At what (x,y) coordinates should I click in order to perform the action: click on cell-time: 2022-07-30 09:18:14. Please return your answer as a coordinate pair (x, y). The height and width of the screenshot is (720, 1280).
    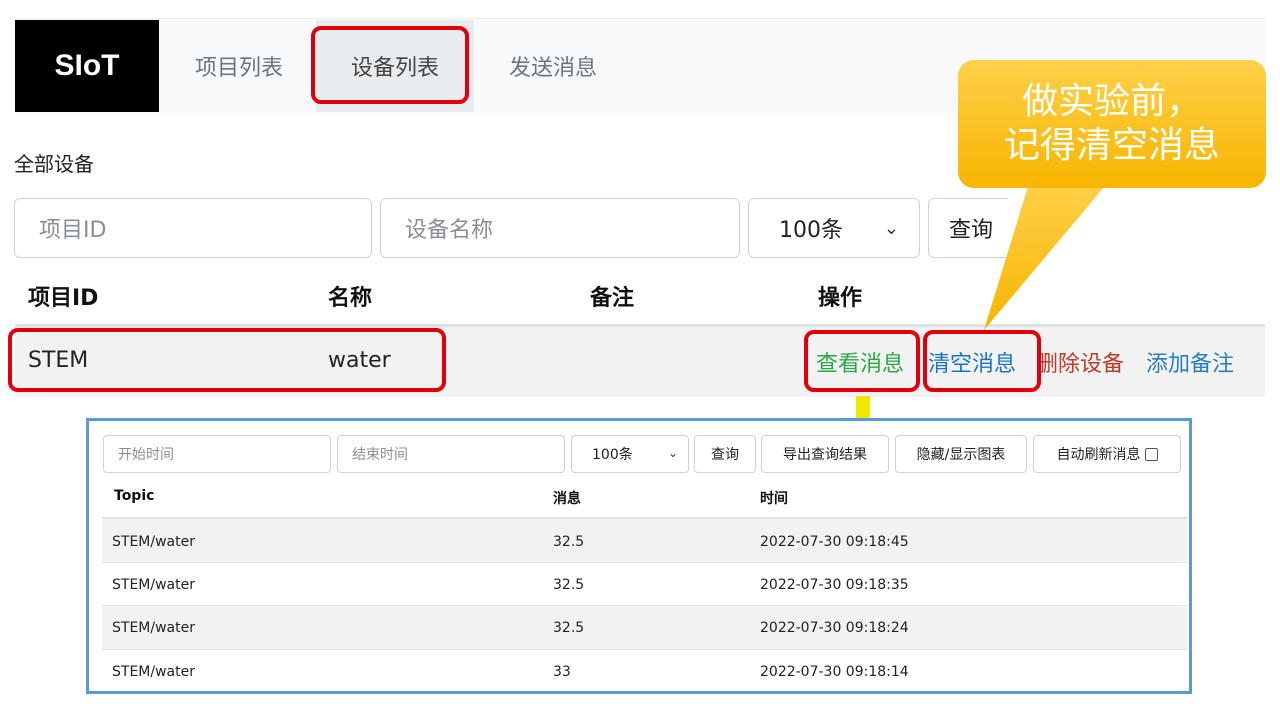
    Looking at the image, I should click on (834, 672).